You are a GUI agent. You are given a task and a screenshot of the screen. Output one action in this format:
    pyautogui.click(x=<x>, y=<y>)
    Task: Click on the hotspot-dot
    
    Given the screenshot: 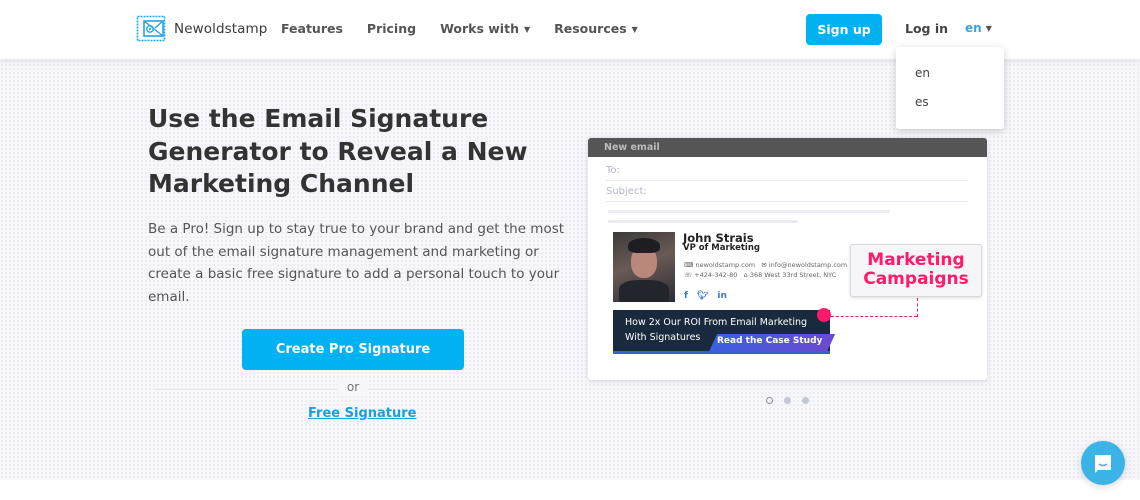 What is the action you would take?
    pyautogui.click(x=824, y=315)
    